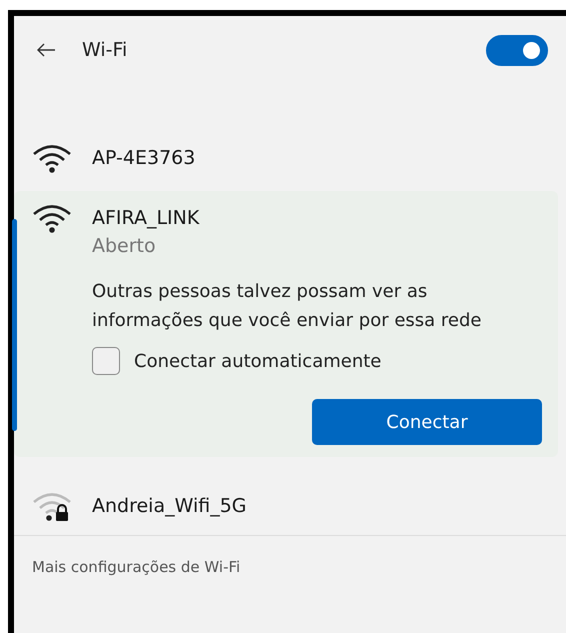  What do you see at coordinates (124, 246) in the screenshot?
I see `network-status: Aberto` at bounding box center [124, 246].